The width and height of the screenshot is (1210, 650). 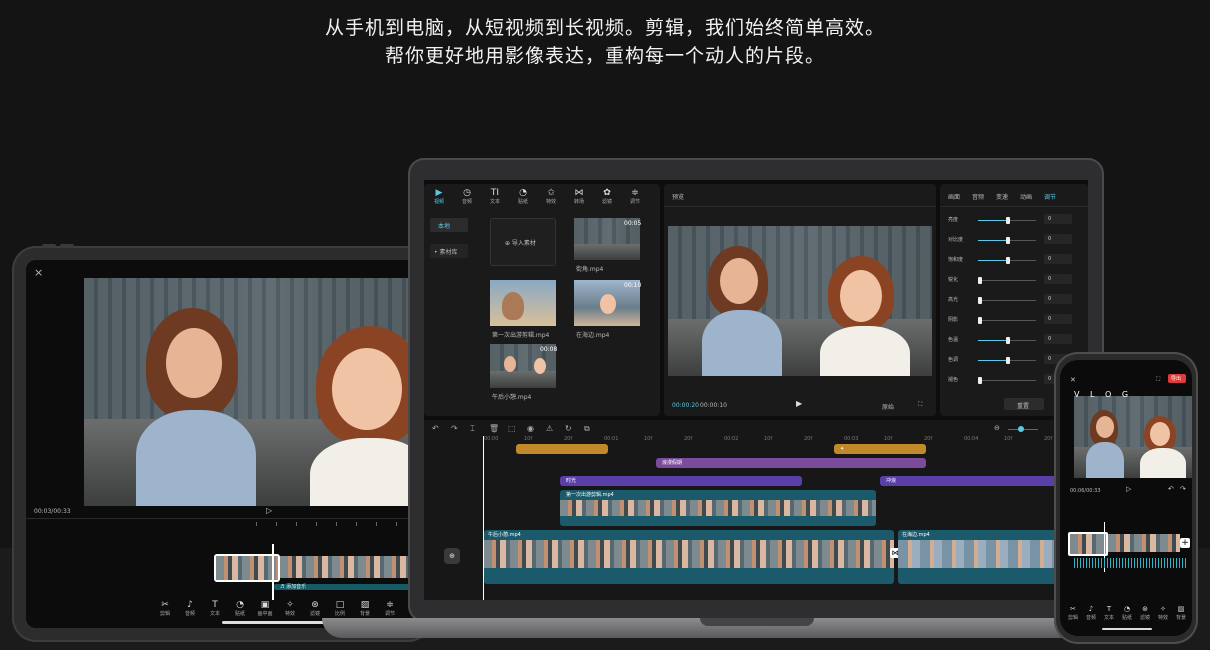 I want to click on playhead, so click(x=273, y=572).